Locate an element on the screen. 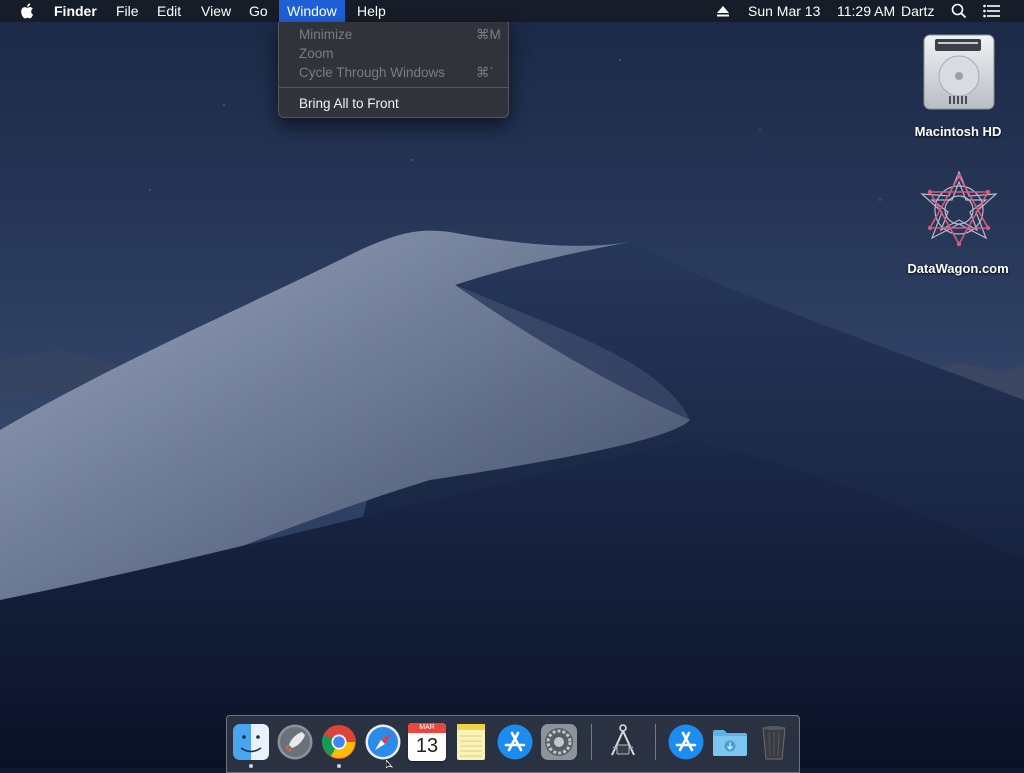 This screenshot has width=1024, height=773. eject-icon is located at coordinates (723, 11).